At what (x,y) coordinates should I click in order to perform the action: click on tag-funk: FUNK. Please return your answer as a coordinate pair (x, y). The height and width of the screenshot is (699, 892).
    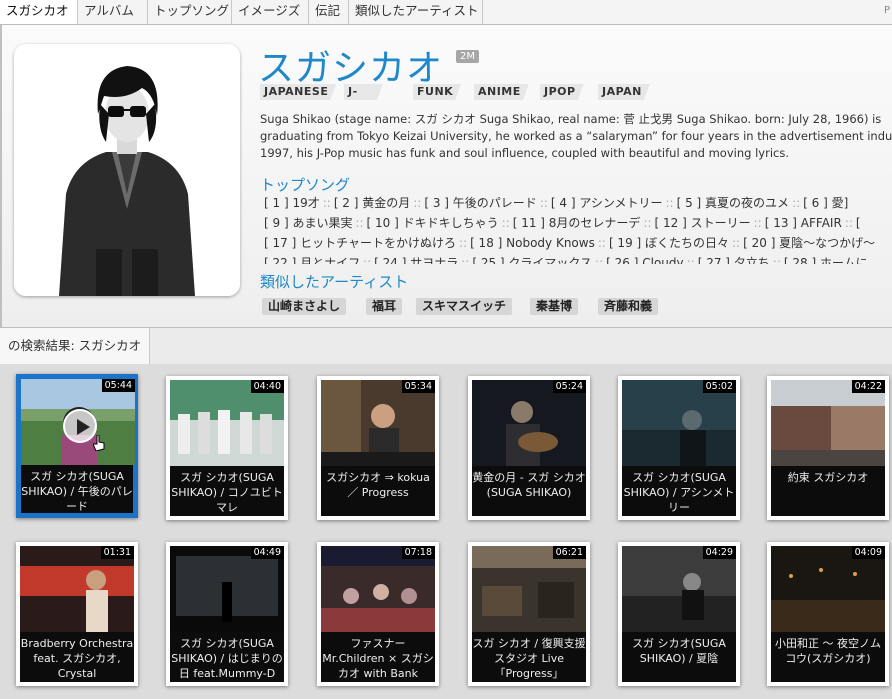
    Looking at the image, I should click on (437, 92).